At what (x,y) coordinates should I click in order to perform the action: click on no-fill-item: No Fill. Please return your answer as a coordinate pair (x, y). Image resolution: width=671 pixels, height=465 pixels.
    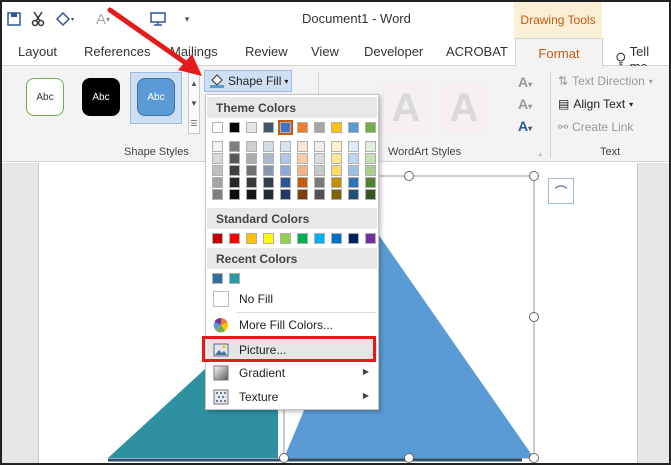
    Looking at the image, I should click on (292, 299).